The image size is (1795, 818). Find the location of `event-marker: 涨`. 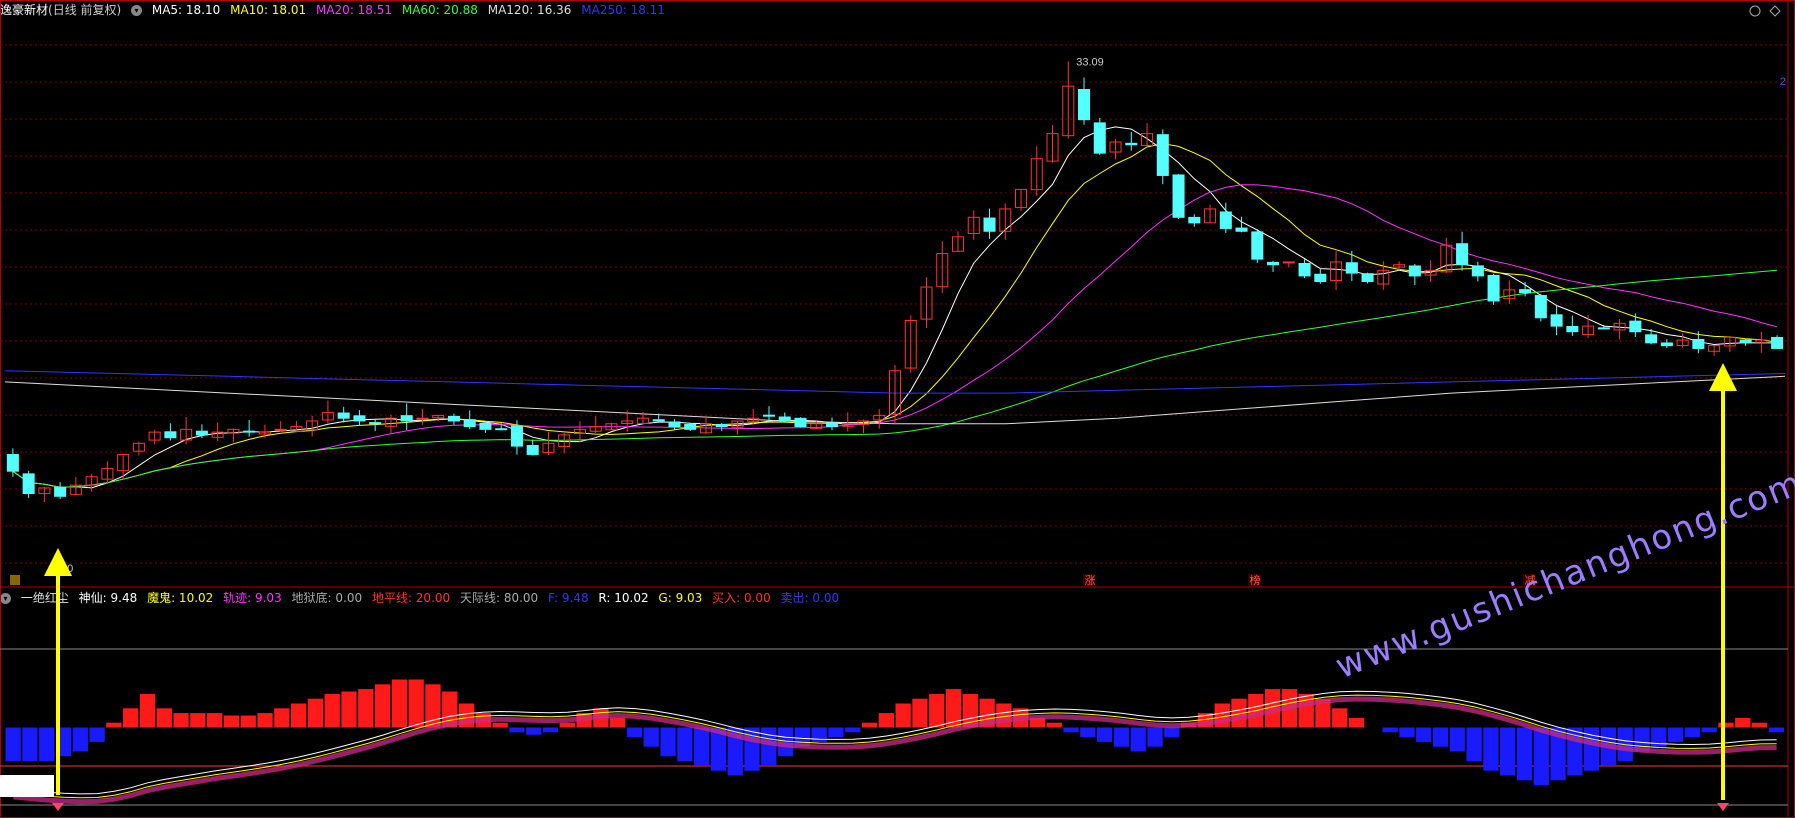

event-marker: 涨 is located at coordinates (1090, 580).